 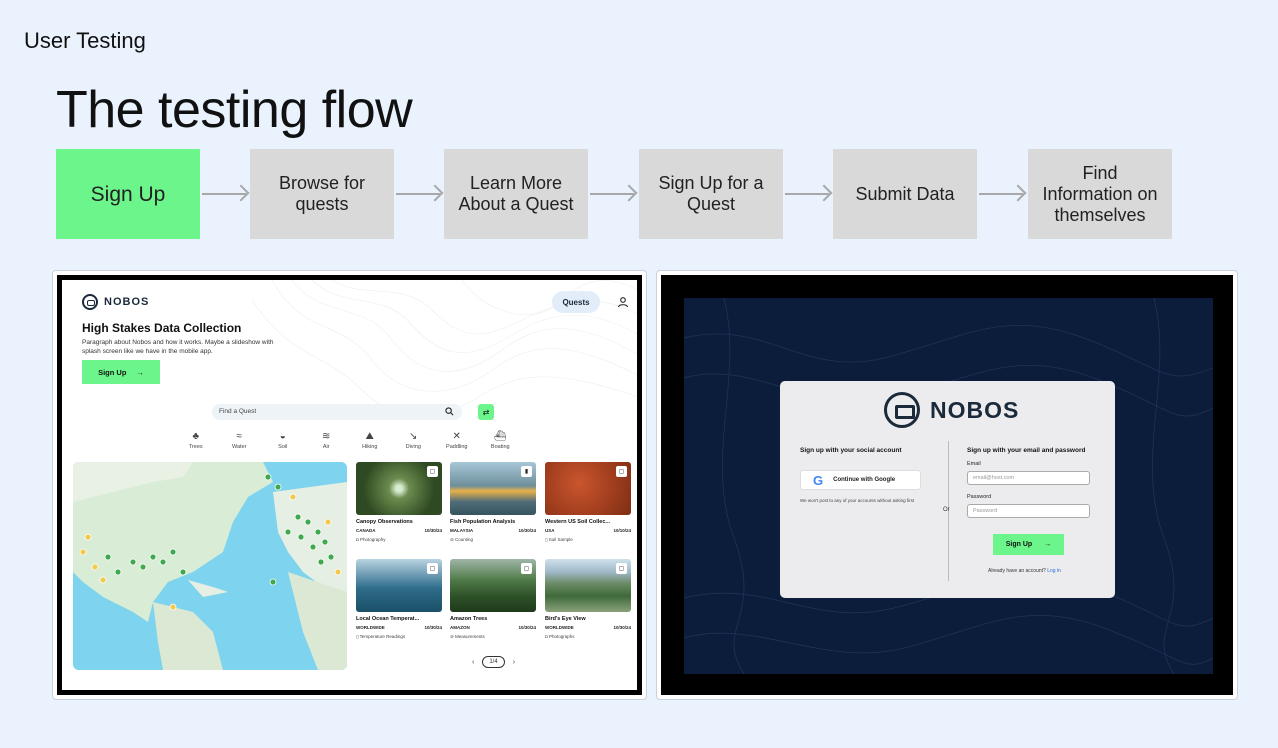 What do you see at coordinates (384, 522) in the screenshot?
I see `quest-card-title: Canopy Observations` at bounding box center [384, 522].